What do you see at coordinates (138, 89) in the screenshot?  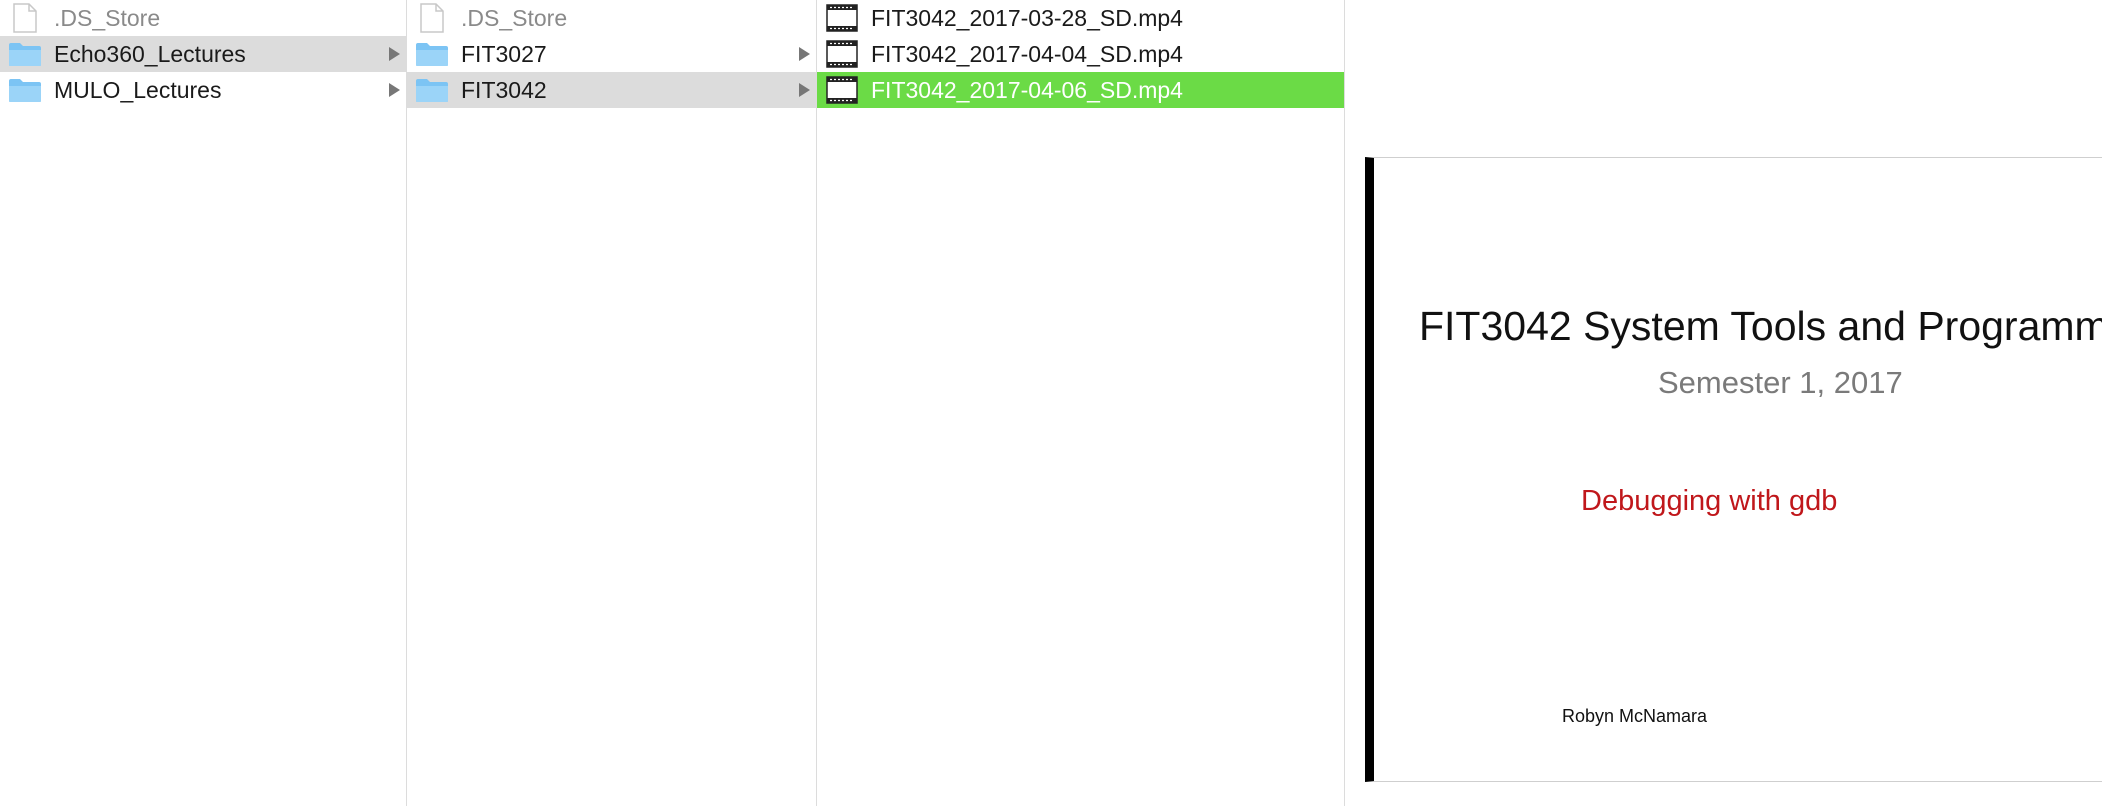 I see `folder-item-label: MULO_Lectures` at bounding box center [138, 89].